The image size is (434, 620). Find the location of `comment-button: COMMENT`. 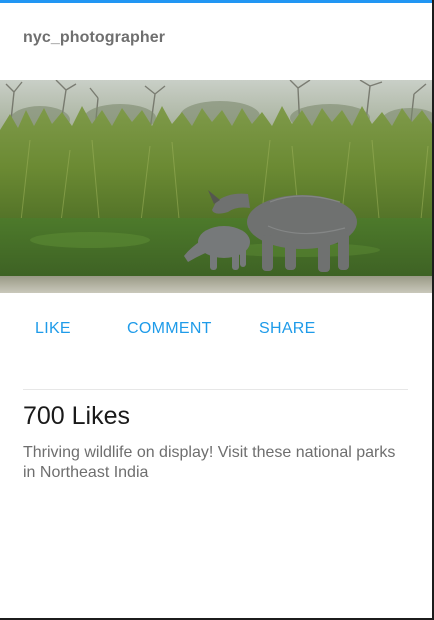

comment-button: COMMENT is located at coordinates (169, 329).